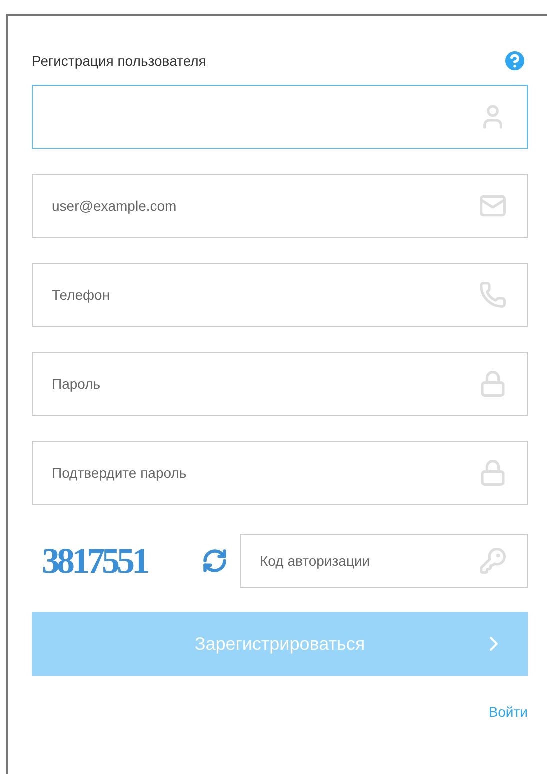 This screenshot has width=547, height=774. I want to click on input-field: user@example.com, so click(280, 206).